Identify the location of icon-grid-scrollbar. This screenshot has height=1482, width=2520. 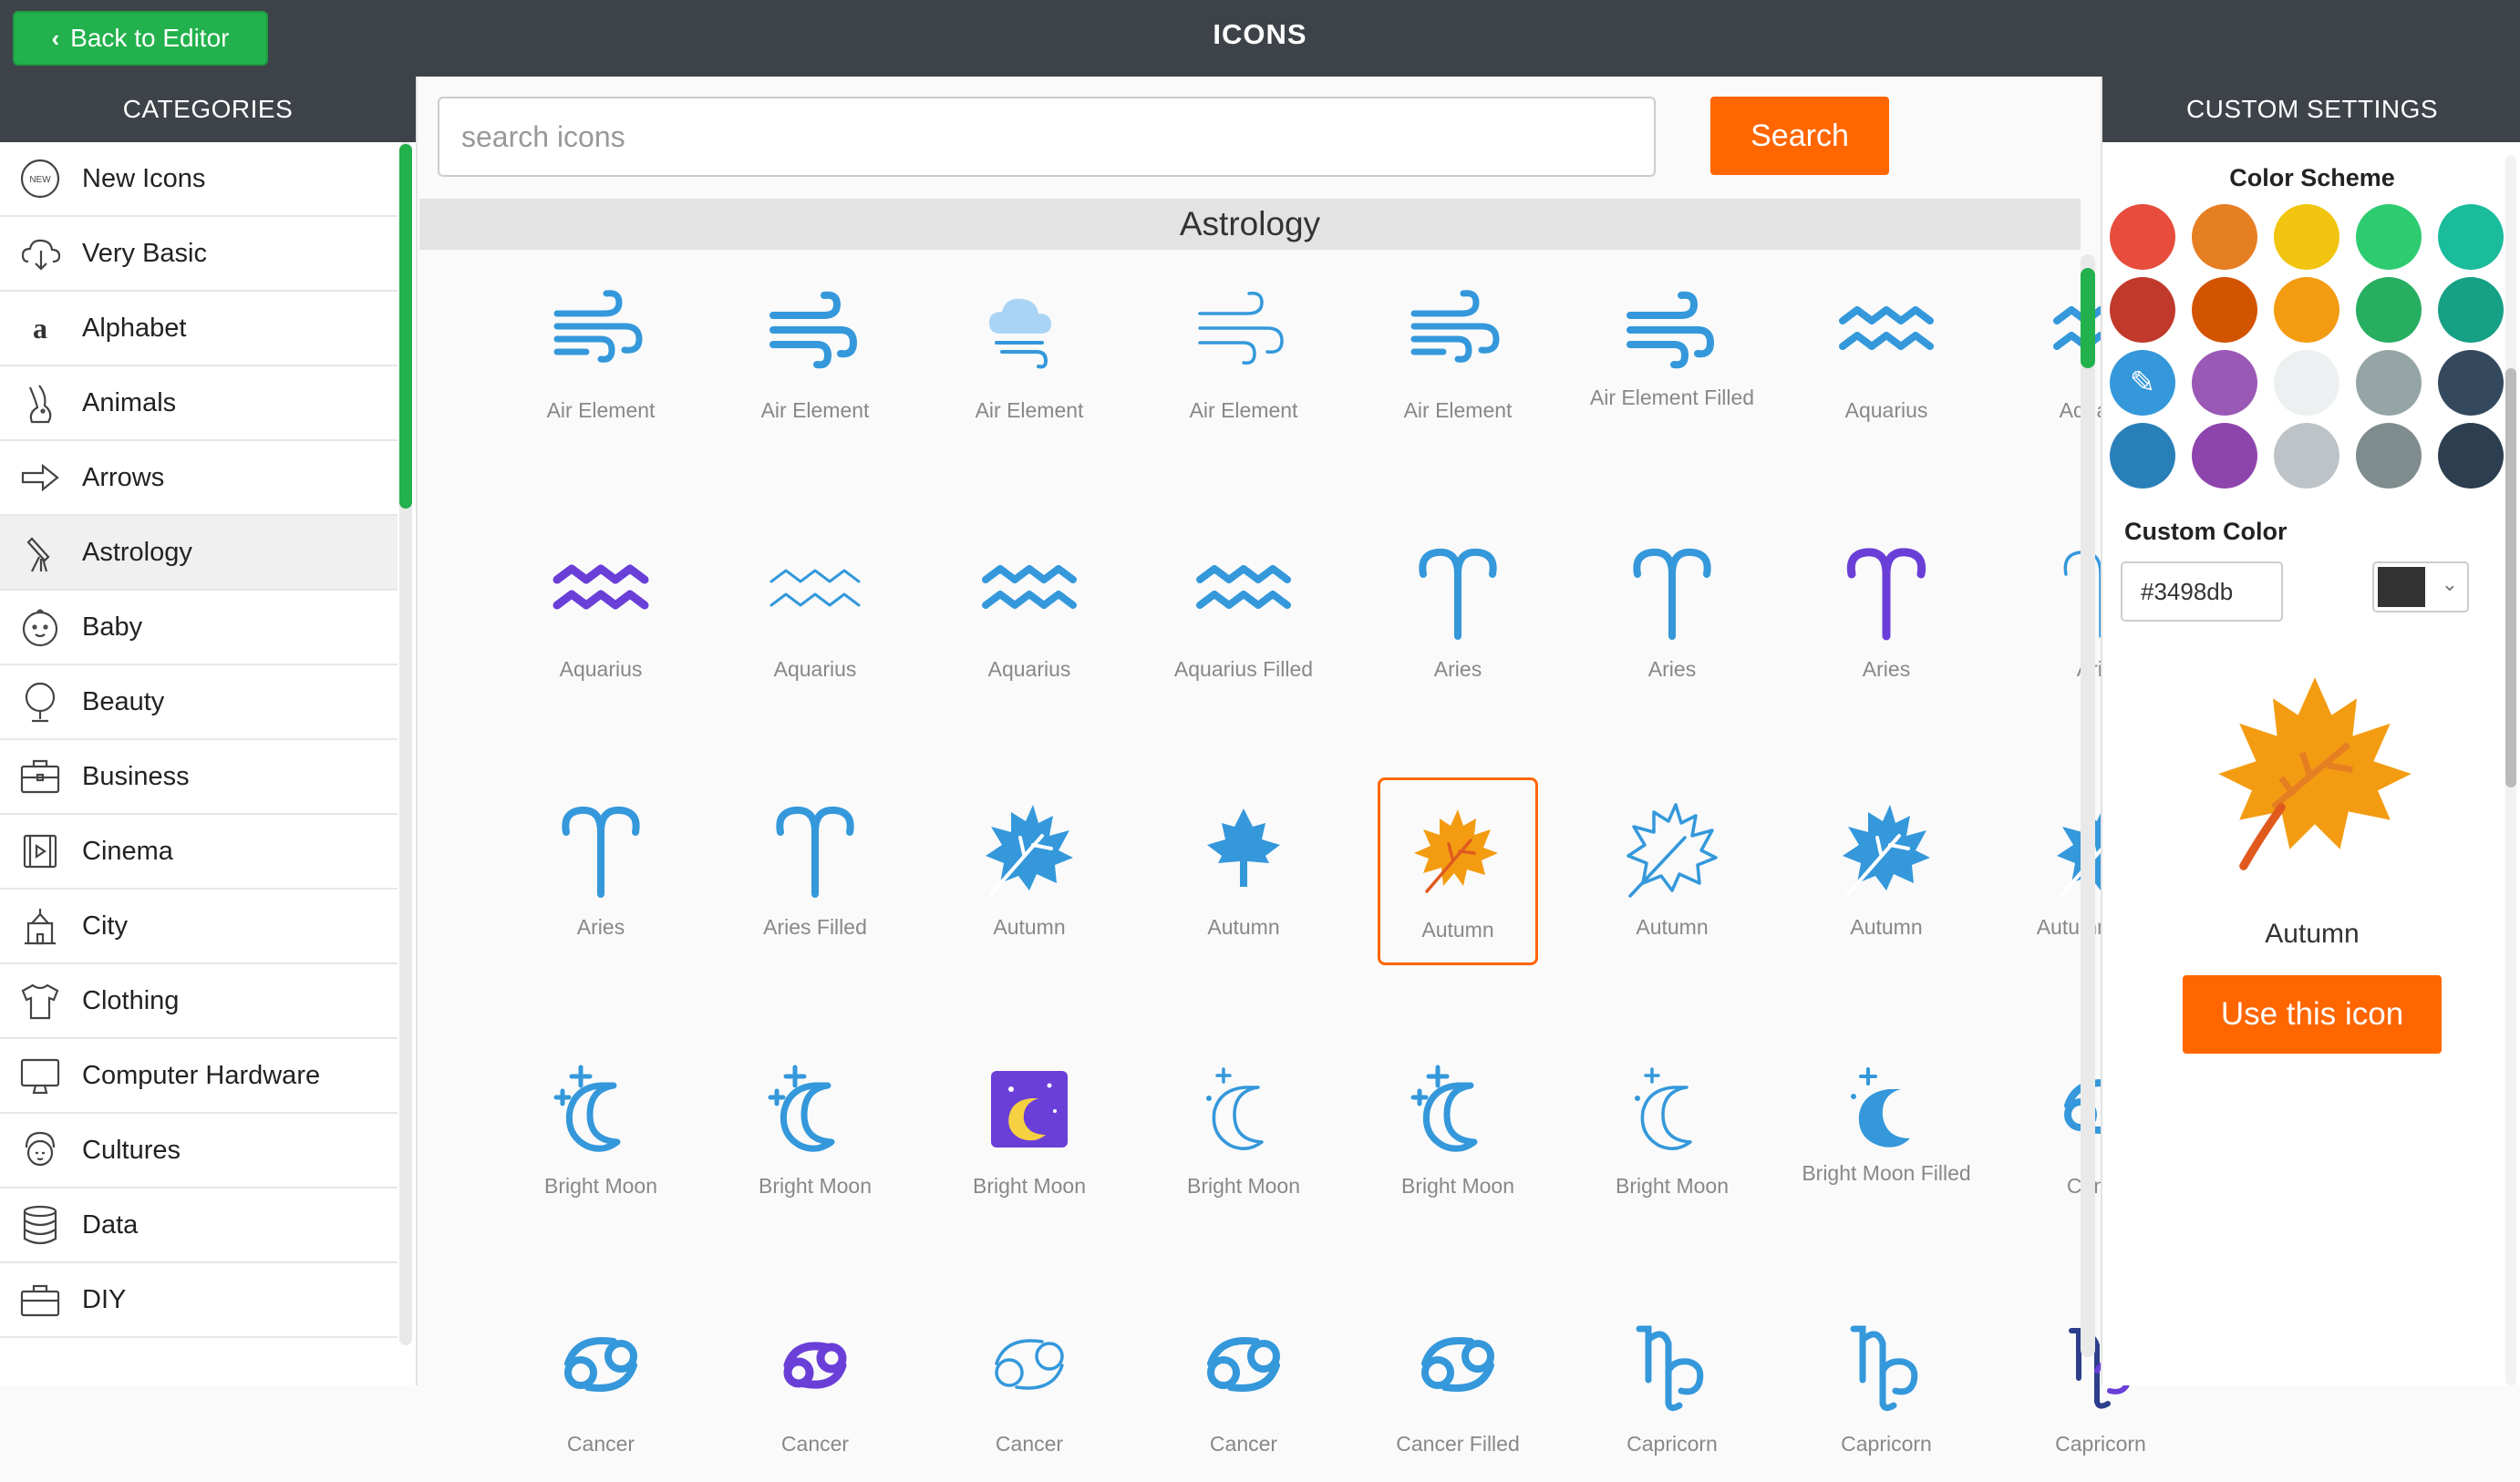
(2088, 805).